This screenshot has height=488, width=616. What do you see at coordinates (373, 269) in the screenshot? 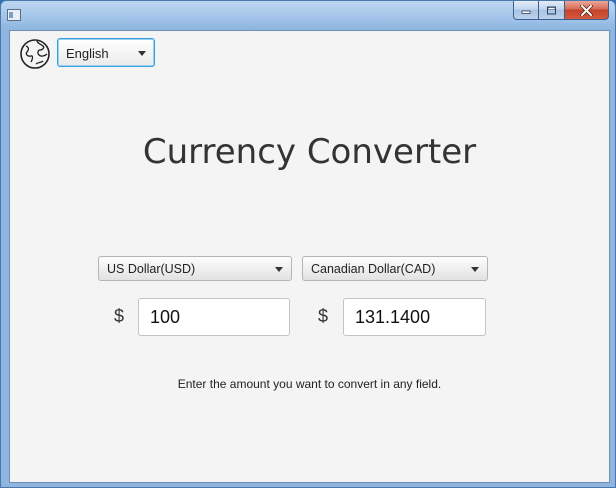
I see `to-currency-label: Canadian Dollar(CAD)` at bounding box center [373, 269].